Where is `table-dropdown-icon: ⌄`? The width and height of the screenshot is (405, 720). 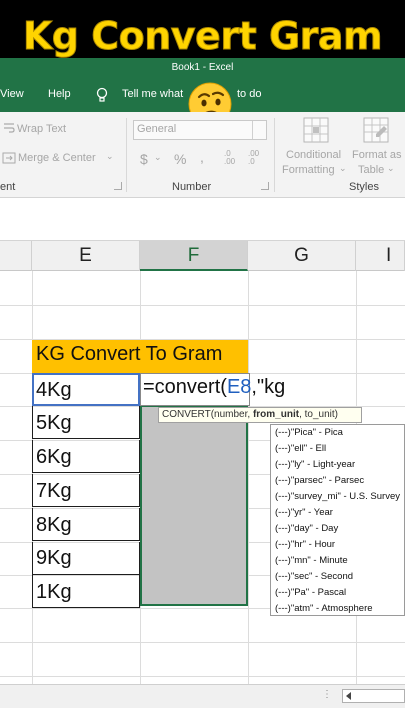
table-dropdown-icon: ⌄ is located at coordinates (391, 168).